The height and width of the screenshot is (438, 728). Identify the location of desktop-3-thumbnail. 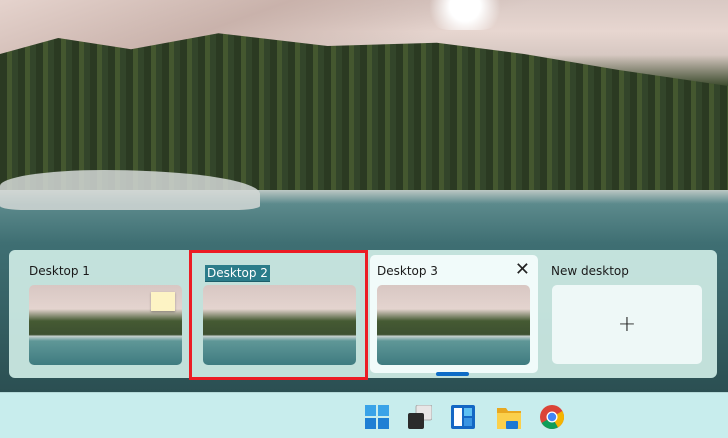
(453, 325).